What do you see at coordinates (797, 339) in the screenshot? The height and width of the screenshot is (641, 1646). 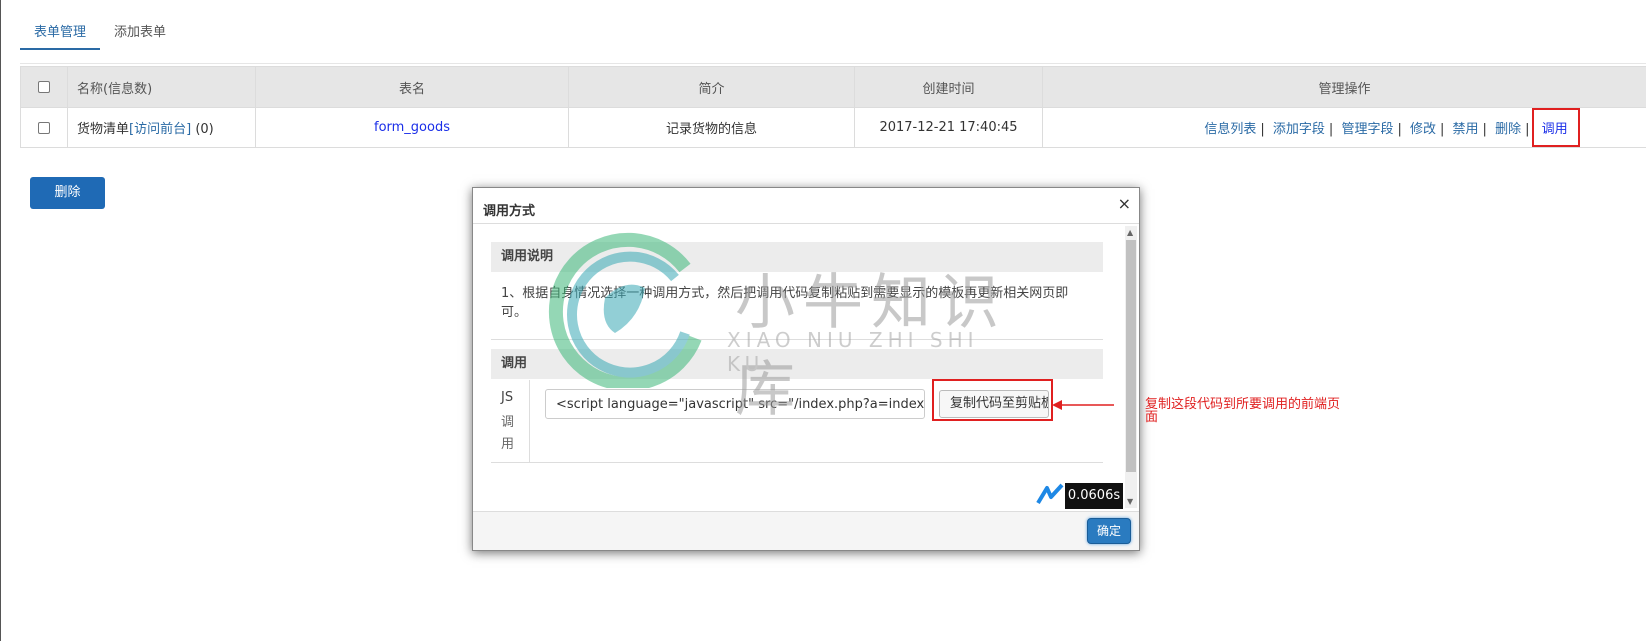 I see `section-divider` at bounding box center [797, 339].